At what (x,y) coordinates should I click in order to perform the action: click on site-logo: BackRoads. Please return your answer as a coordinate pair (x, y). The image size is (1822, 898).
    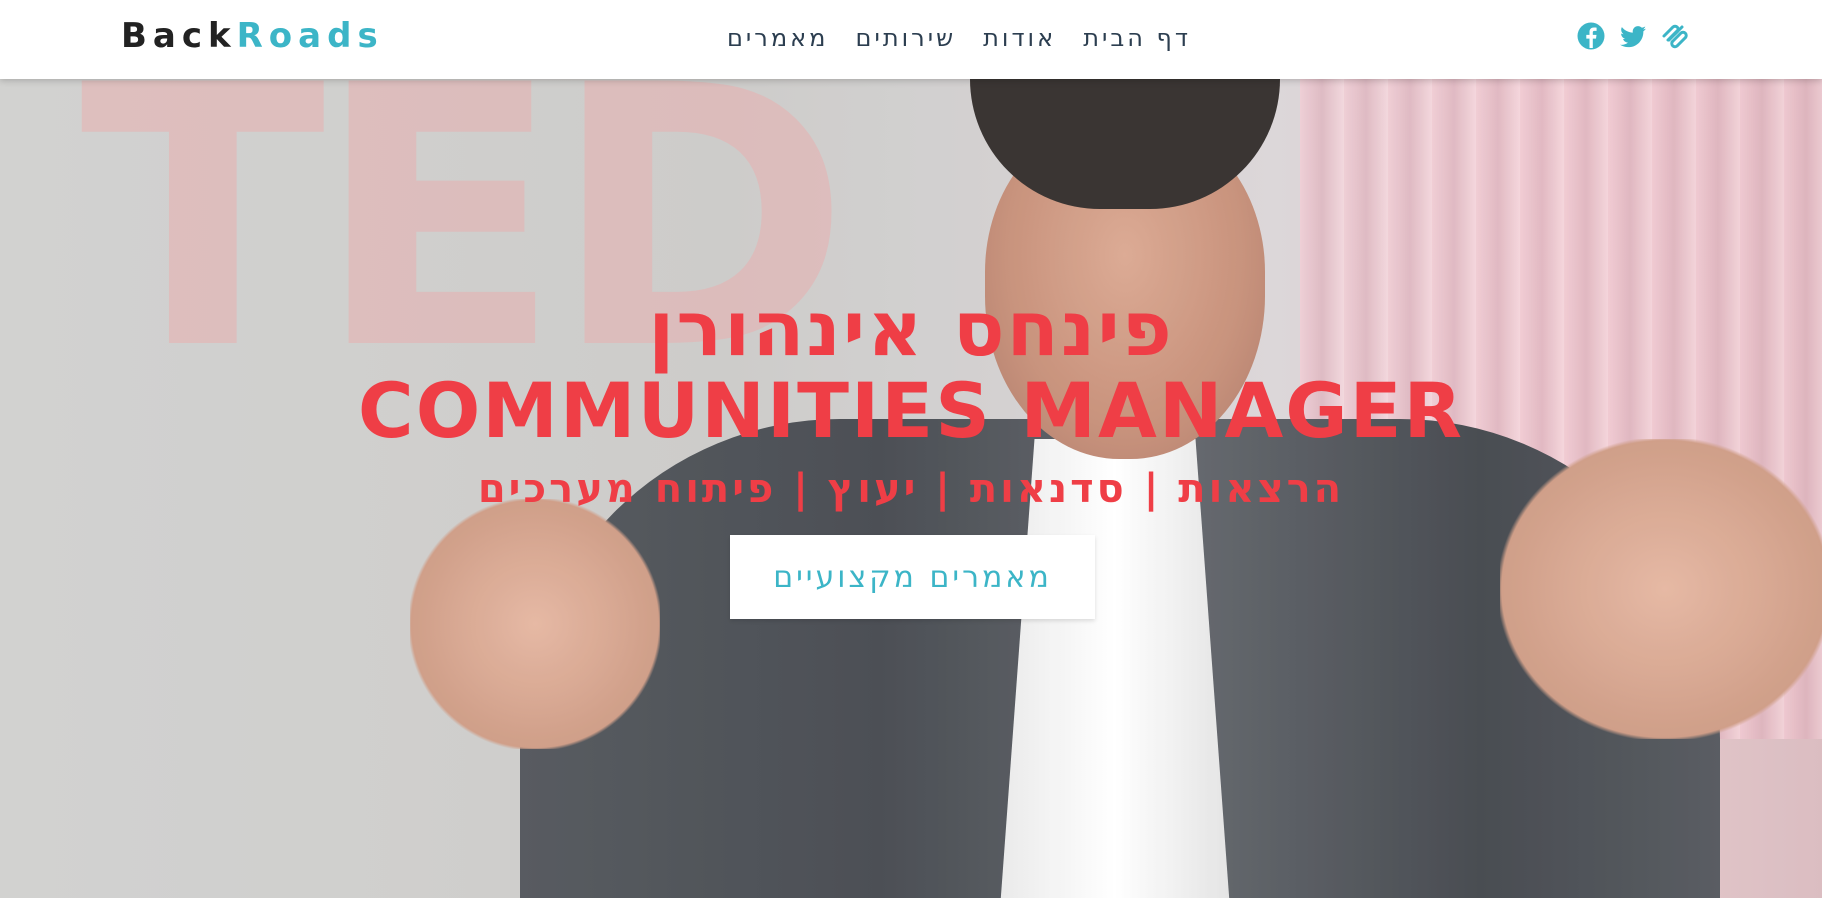
    Looking at the image, I should click on (252, 36).